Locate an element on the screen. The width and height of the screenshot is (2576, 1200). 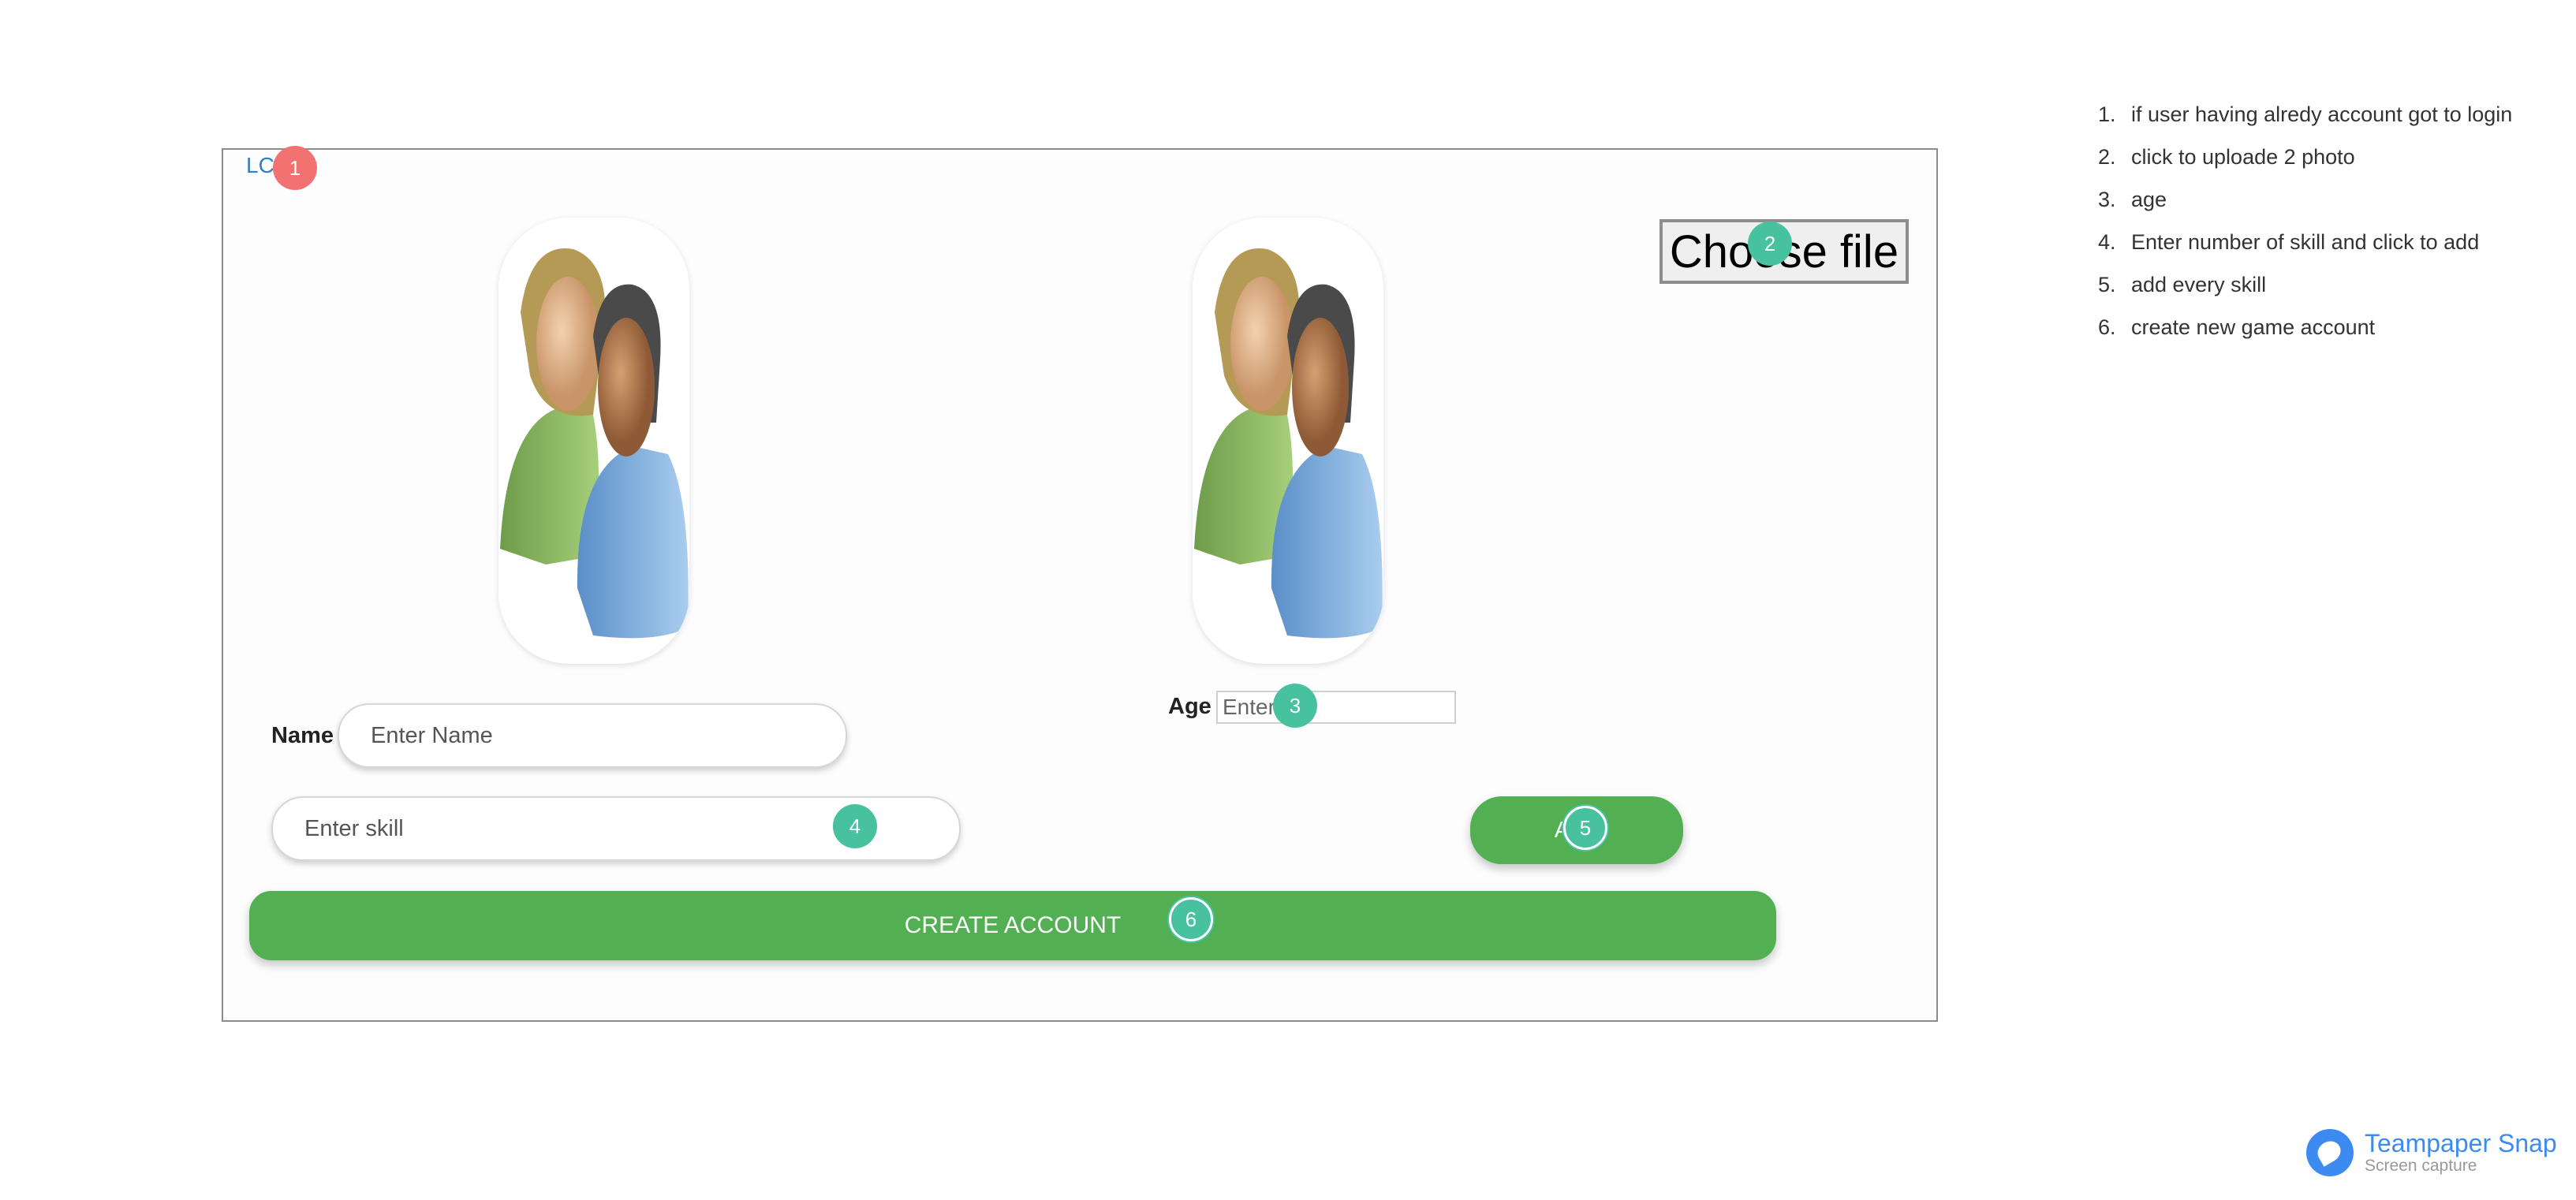
note-item: 2. click to uploade 2 photo is located at coordinates (2226, 156).